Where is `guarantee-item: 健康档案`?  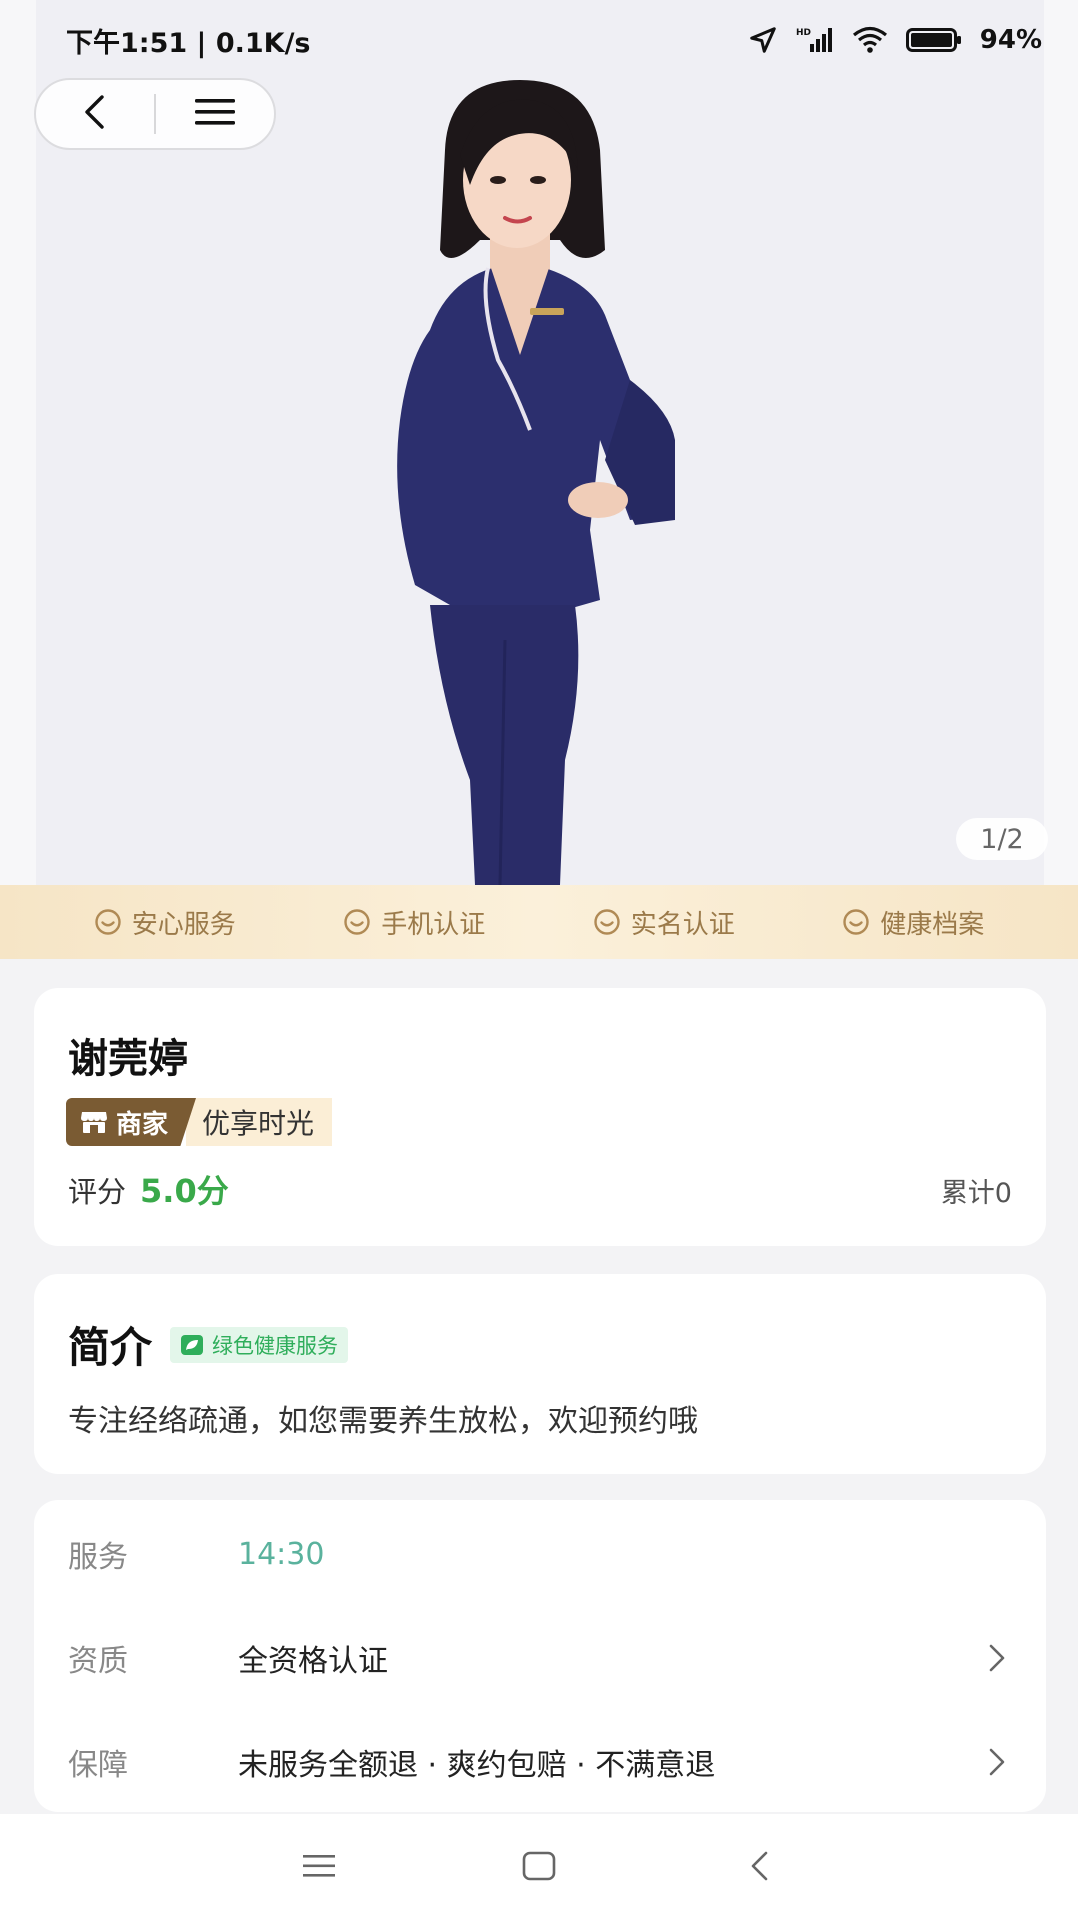
guarantee-item: 健康档案 is located at coordinates (913, 922).